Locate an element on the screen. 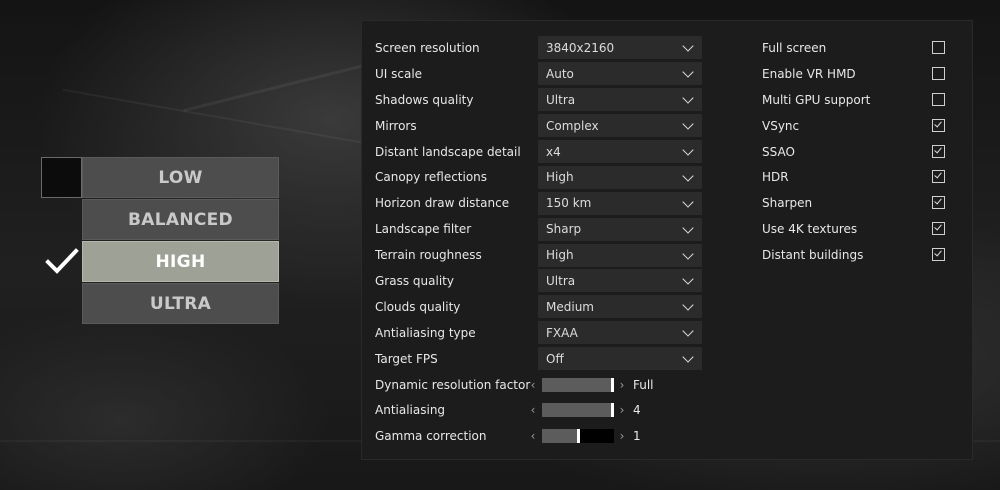 The image size is (1000, 490). setting-label: UI scale is located at coordinates (399, 73).